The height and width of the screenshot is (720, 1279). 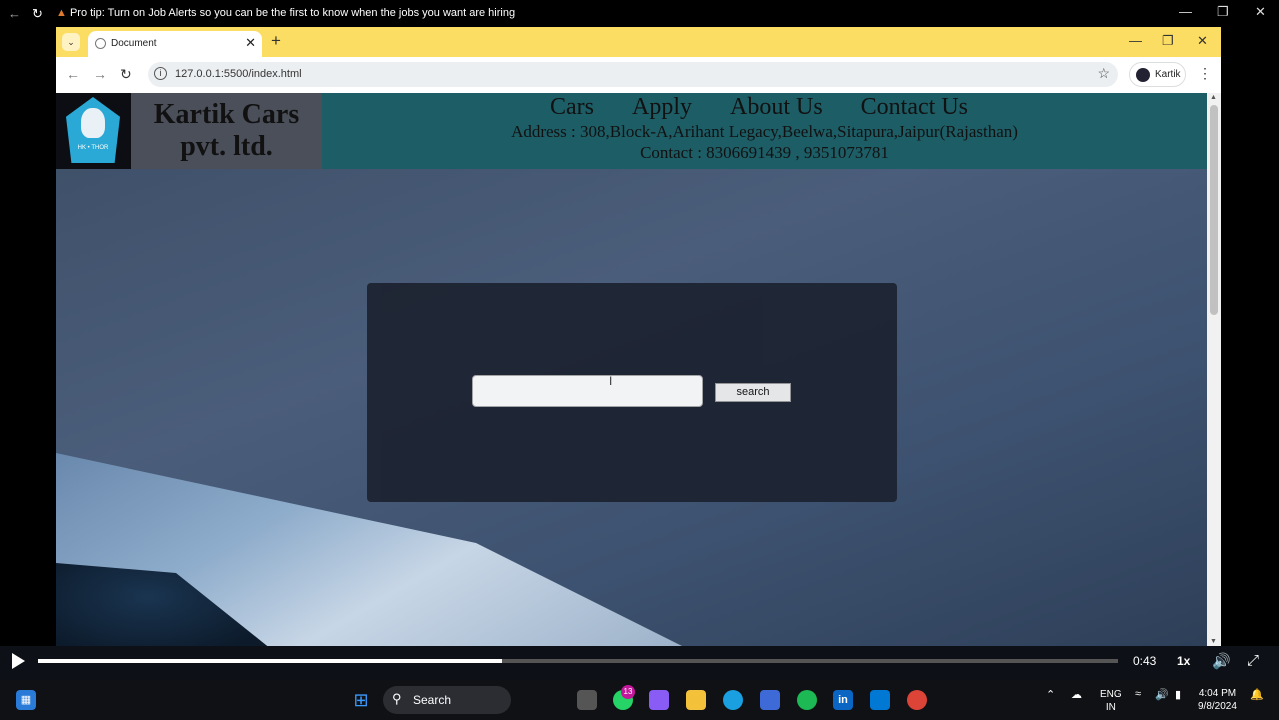 I want to click on nav-cars: Cars, so click(x=572, y=107).